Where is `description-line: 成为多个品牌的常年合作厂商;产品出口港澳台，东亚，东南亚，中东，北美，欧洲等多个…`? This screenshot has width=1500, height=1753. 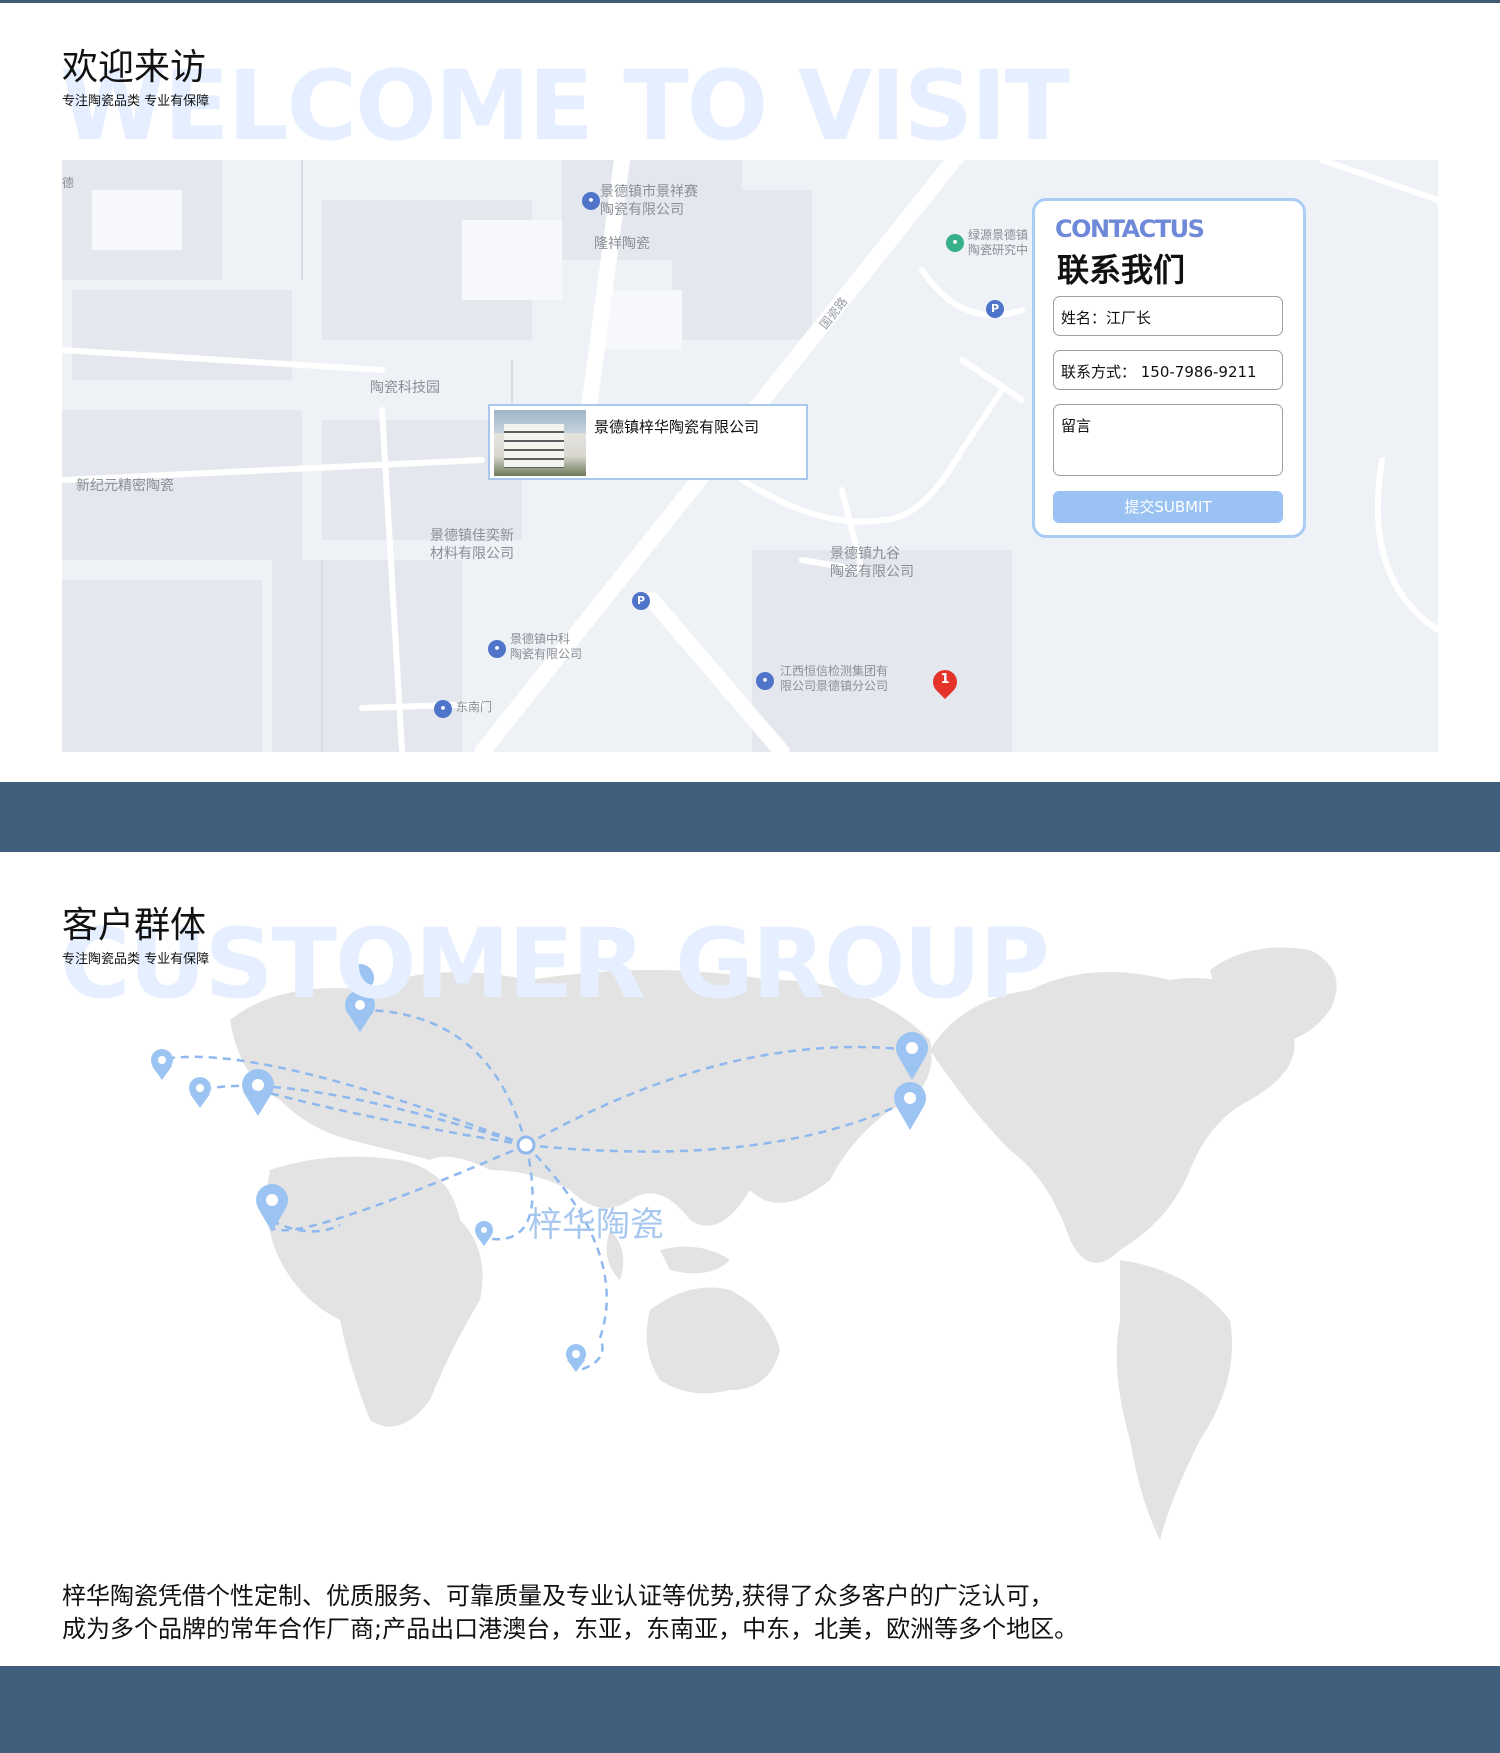 description-line: 成为多个品牌的常年合作厂商;产品出口港澳台，东亚，东南亚，中东，北美，欧洲等多个… is located at coordinates (570, 1629).